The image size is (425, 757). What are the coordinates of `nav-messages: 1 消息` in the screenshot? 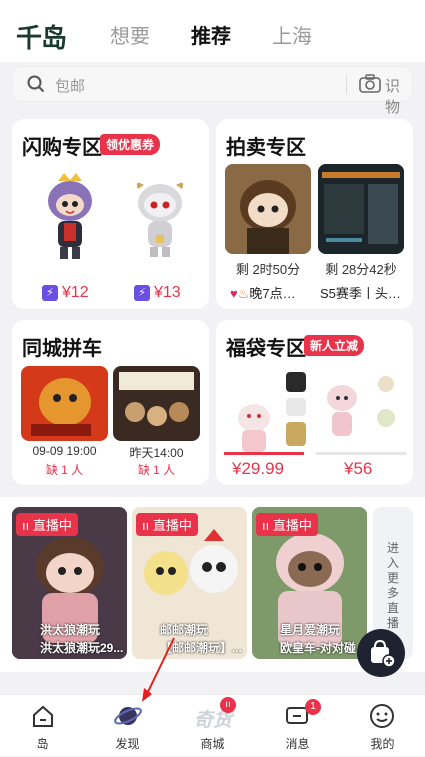 It's located at (297, 726).